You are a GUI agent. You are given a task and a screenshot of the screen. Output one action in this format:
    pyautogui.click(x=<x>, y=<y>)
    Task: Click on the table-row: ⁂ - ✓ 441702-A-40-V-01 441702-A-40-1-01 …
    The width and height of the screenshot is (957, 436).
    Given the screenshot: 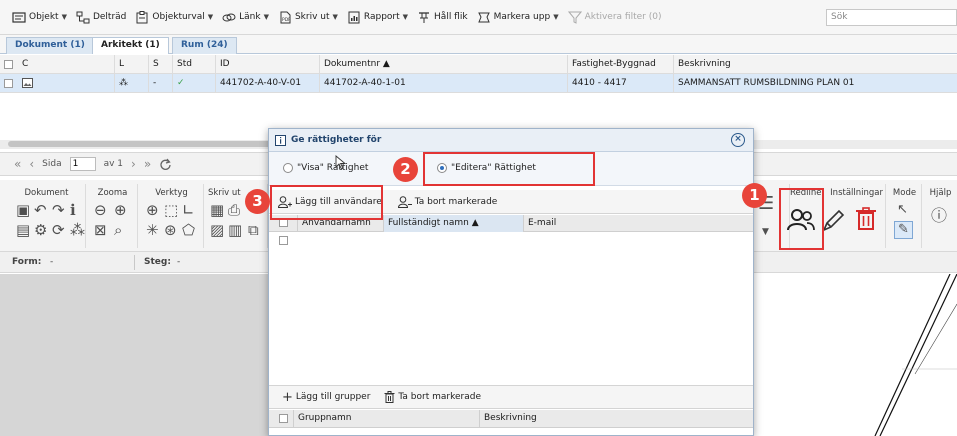 What is the action you would take?
    pyautogui.click(x=478, y=83)
    